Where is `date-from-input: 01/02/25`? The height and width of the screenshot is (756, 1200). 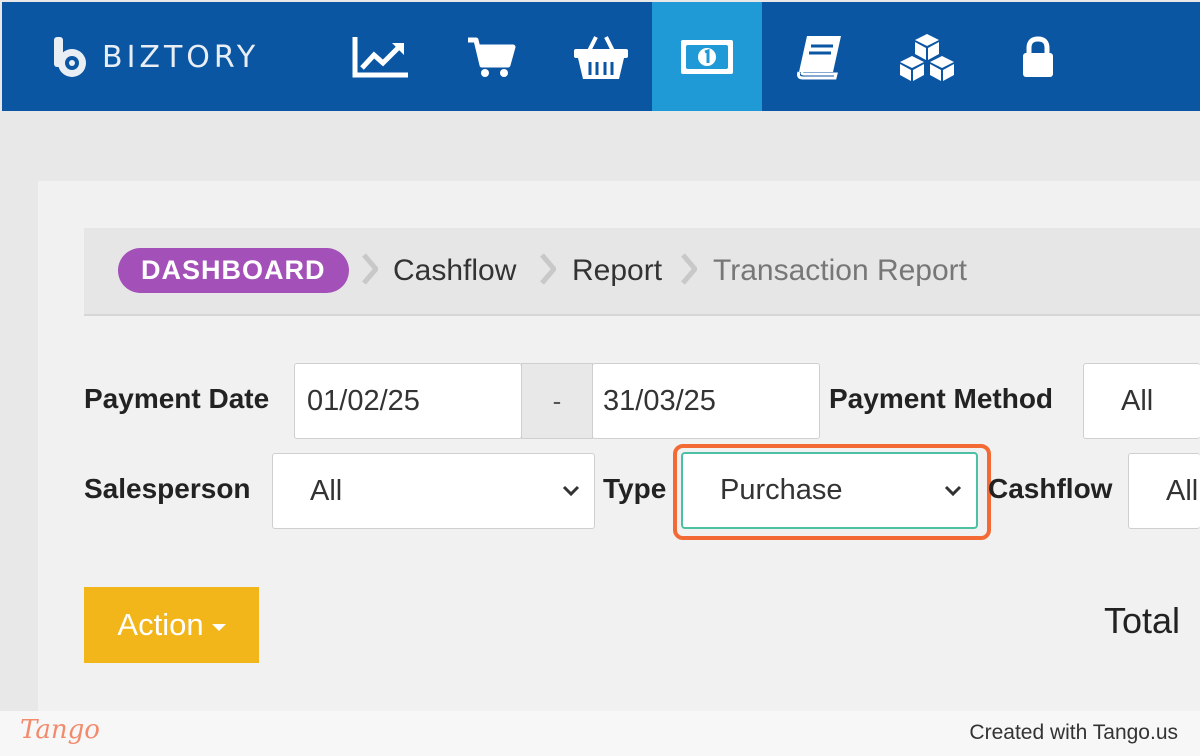
date-from-input: 01/02/25 is located at coordinates (408, 401).